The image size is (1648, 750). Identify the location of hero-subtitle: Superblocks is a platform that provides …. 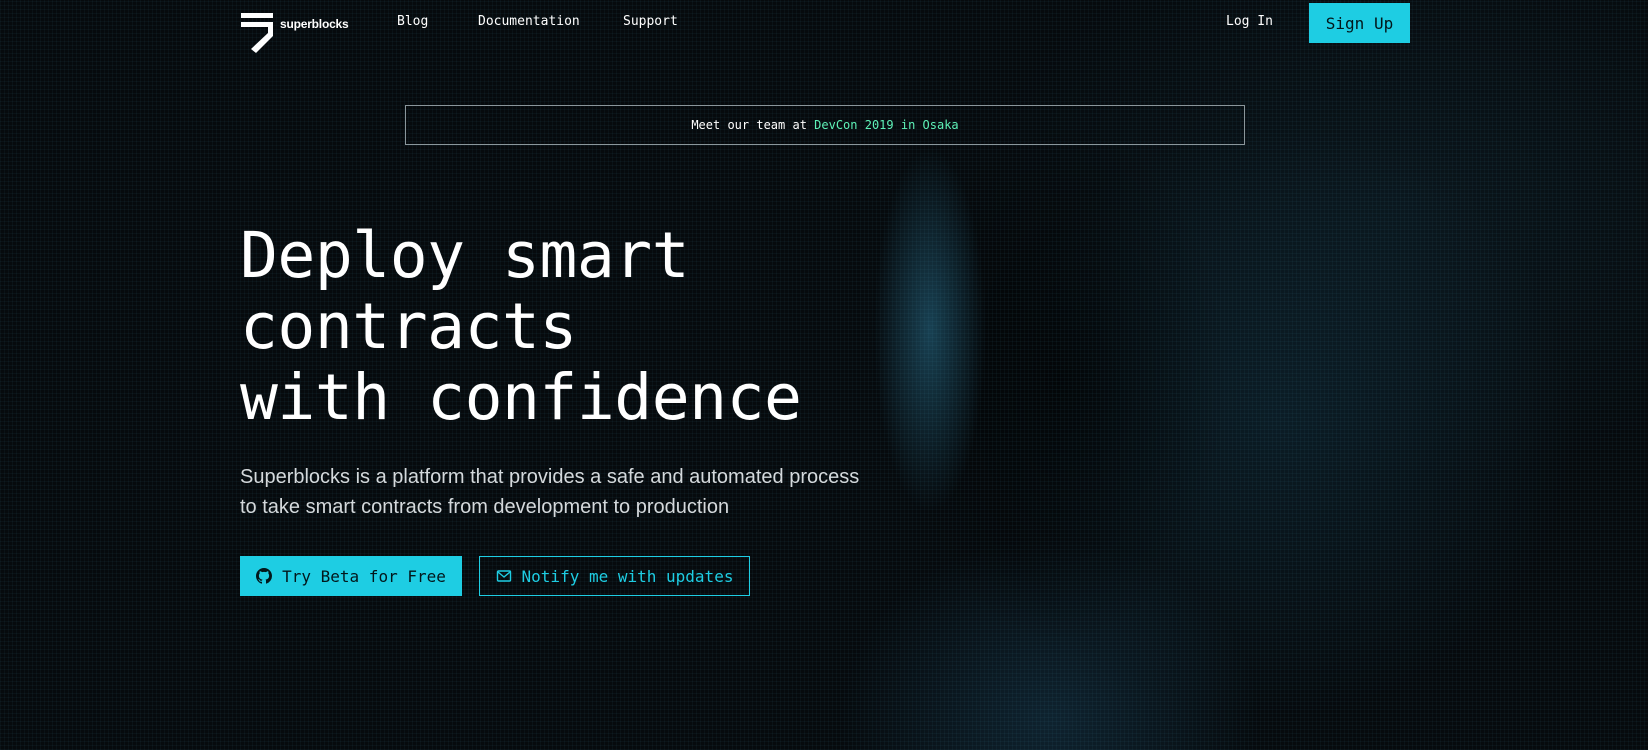
(580, 492).